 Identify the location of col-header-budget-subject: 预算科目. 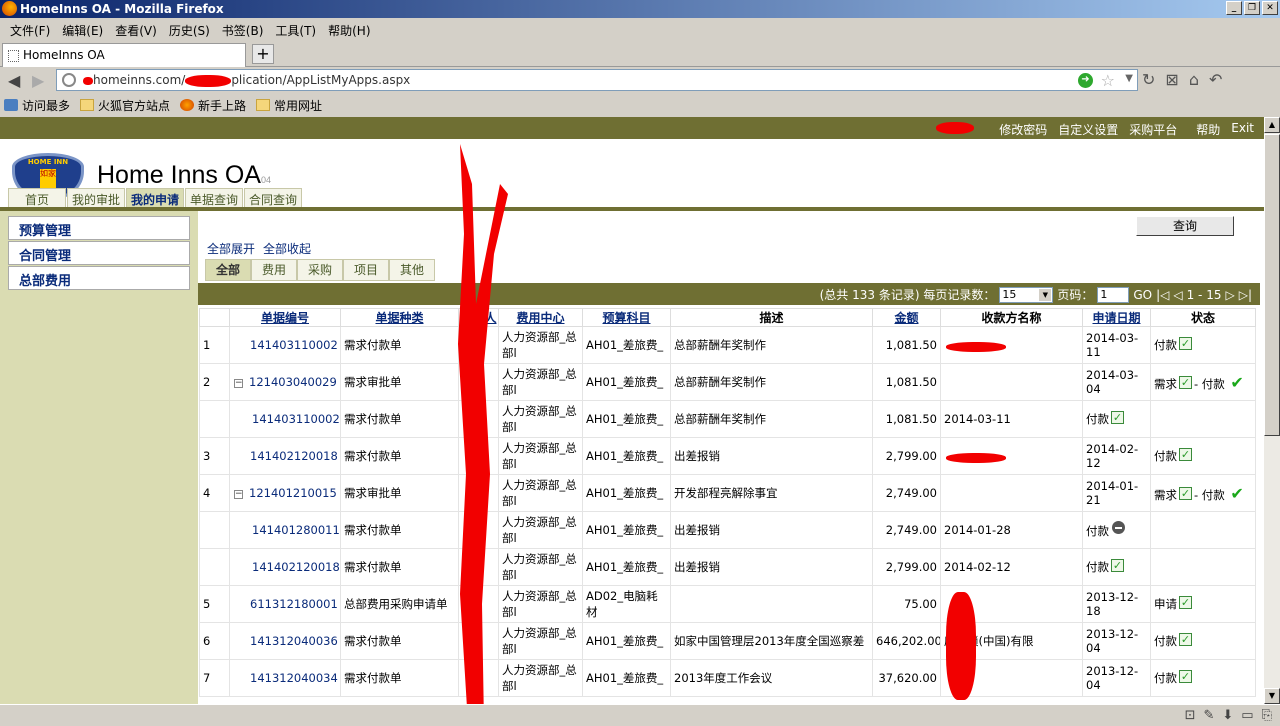
(626, 317).